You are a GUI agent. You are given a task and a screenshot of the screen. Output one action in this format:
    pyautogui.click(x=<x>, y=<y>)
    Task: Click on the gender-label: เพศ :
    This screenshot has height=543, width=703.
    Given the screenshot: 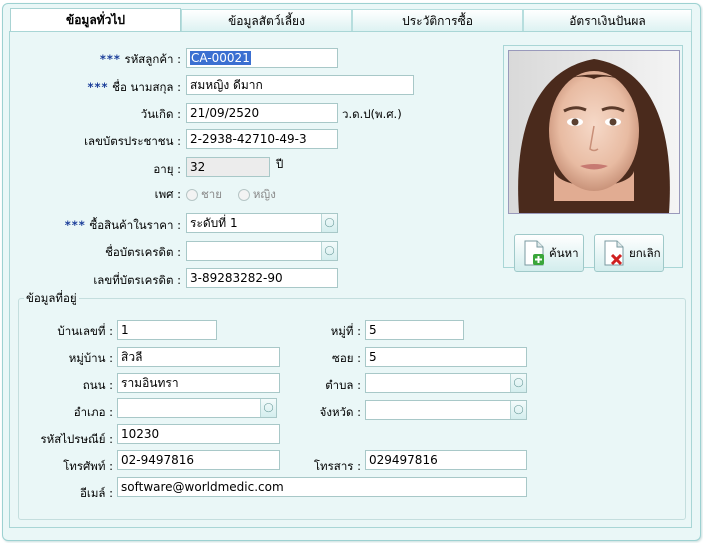 What is the action you would take?
    pyautogui.click(x=167, y=194)
    